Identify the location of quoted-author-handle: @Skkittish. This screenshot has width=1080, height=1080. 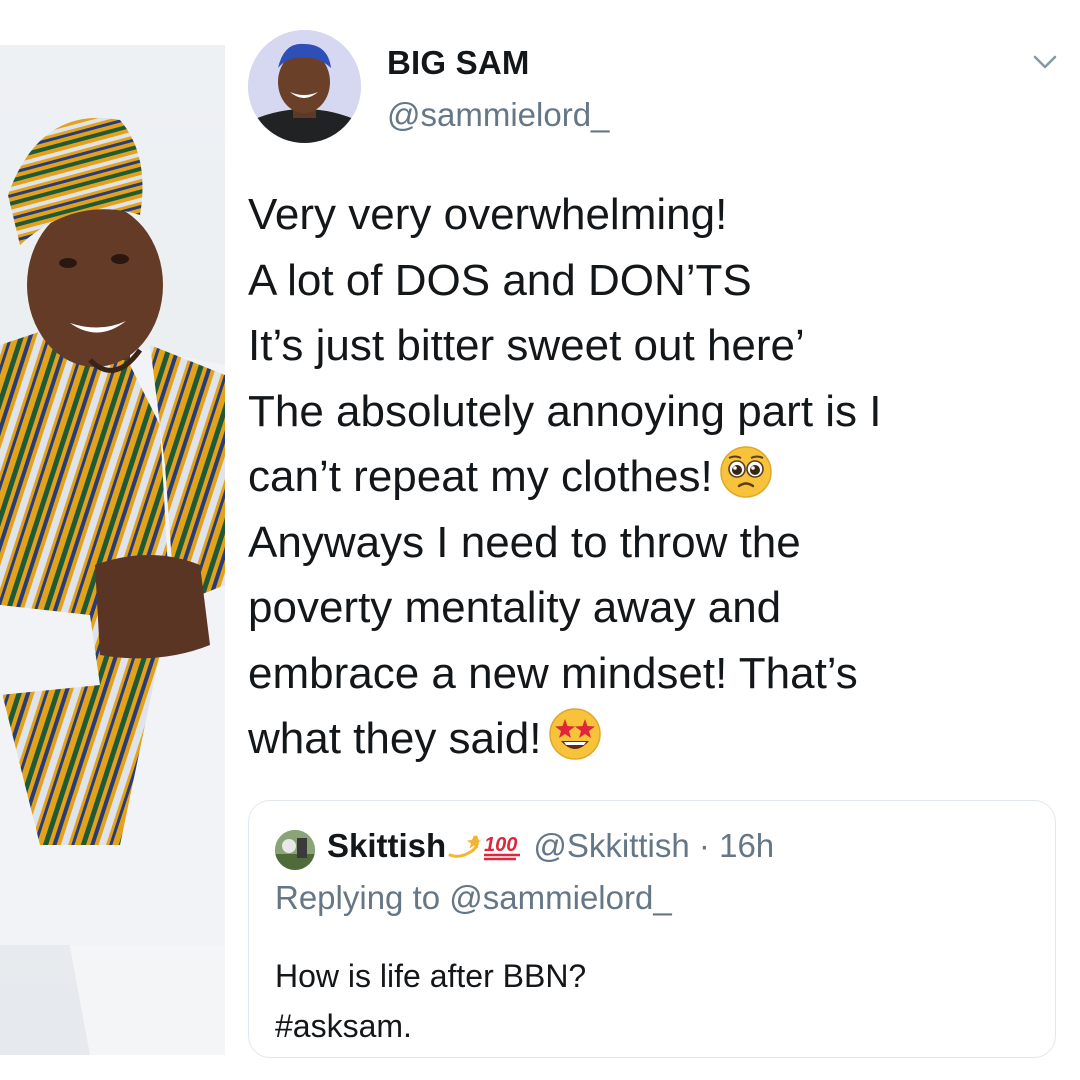
(611, 845).